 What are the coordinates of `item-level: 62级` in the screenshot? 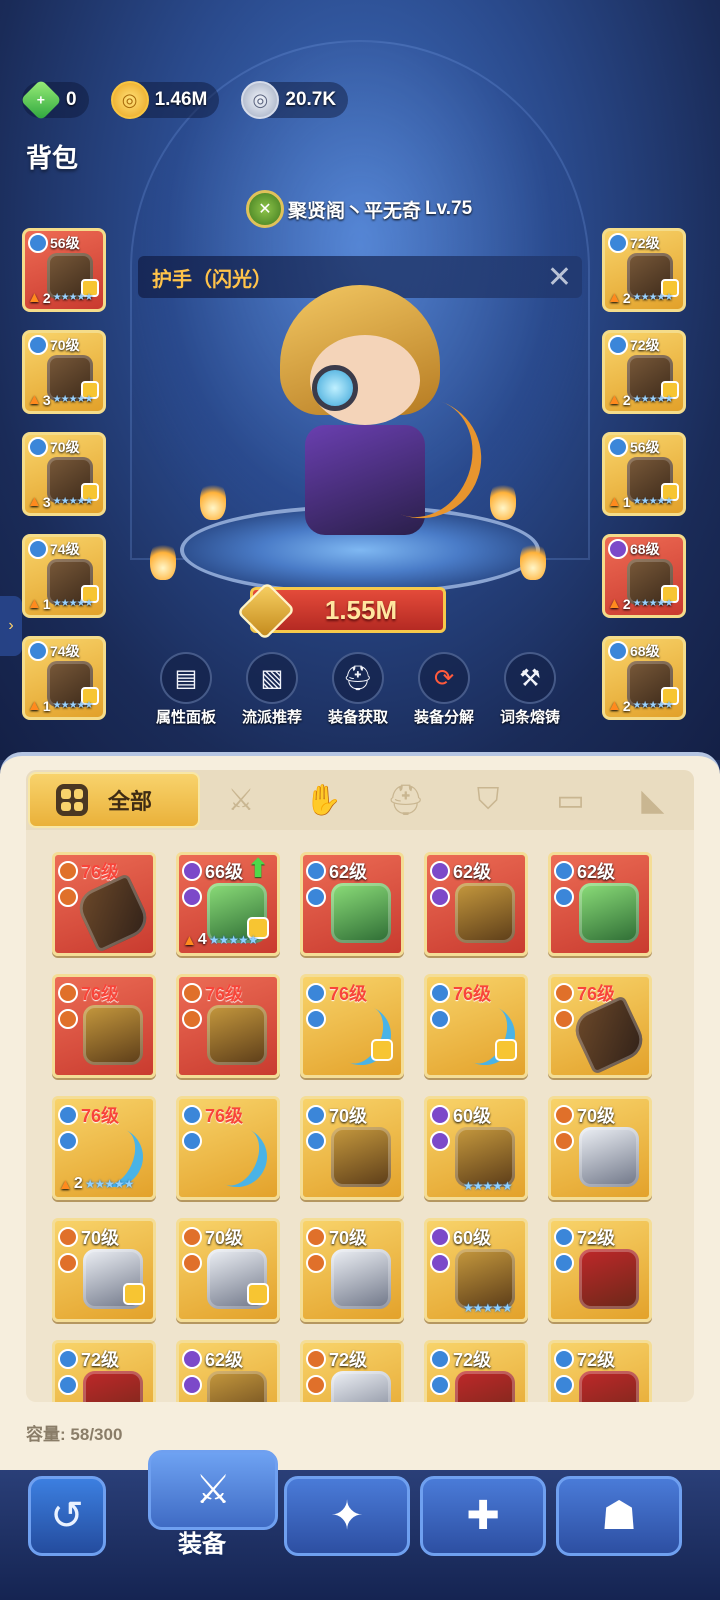 It's located at (460, 871).